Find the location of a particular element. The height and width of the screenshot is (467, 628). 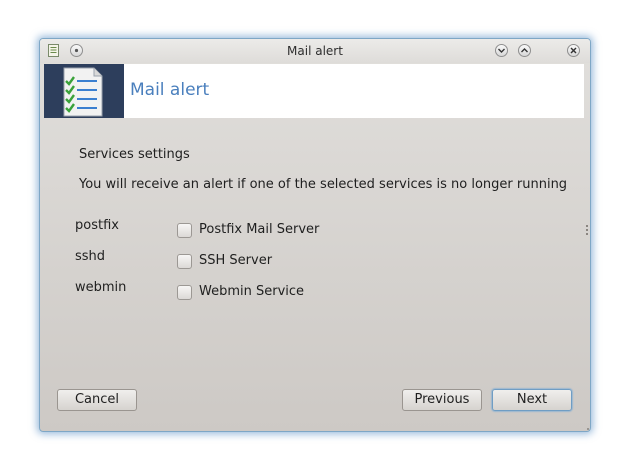

splitter-handle-icon is located at coordinates (587, 230).